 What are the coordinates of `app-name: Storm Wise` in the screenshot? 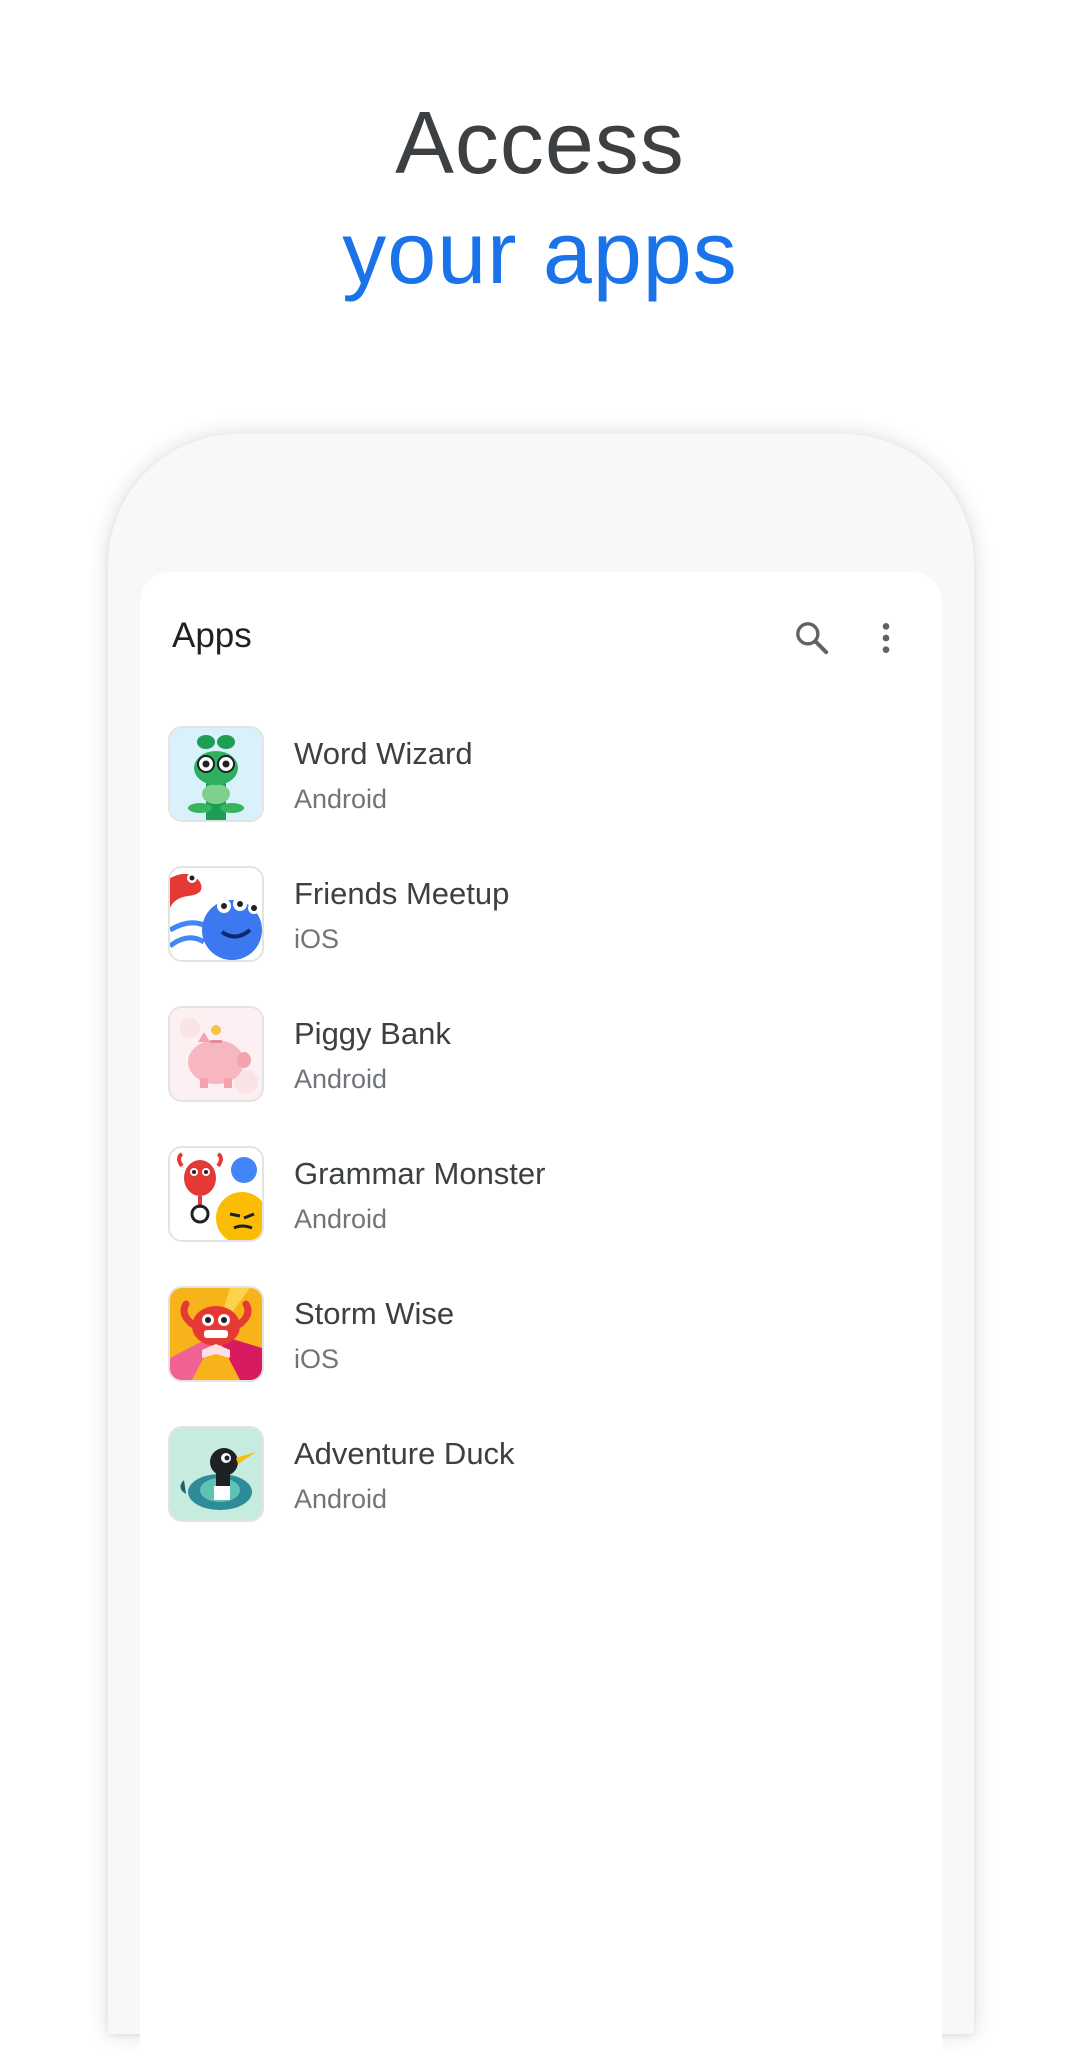 It's located at (374, 1313).